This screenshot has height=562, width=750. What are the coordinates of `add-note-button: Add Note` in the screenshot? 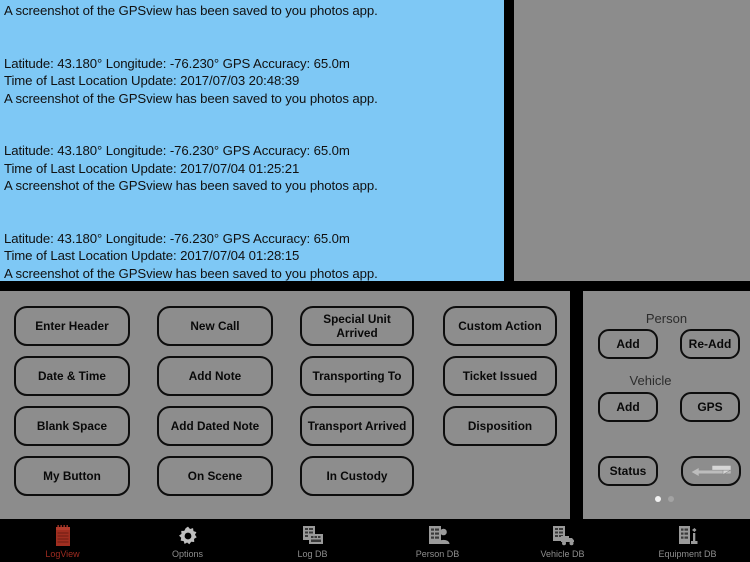 It's located at (215, 376).